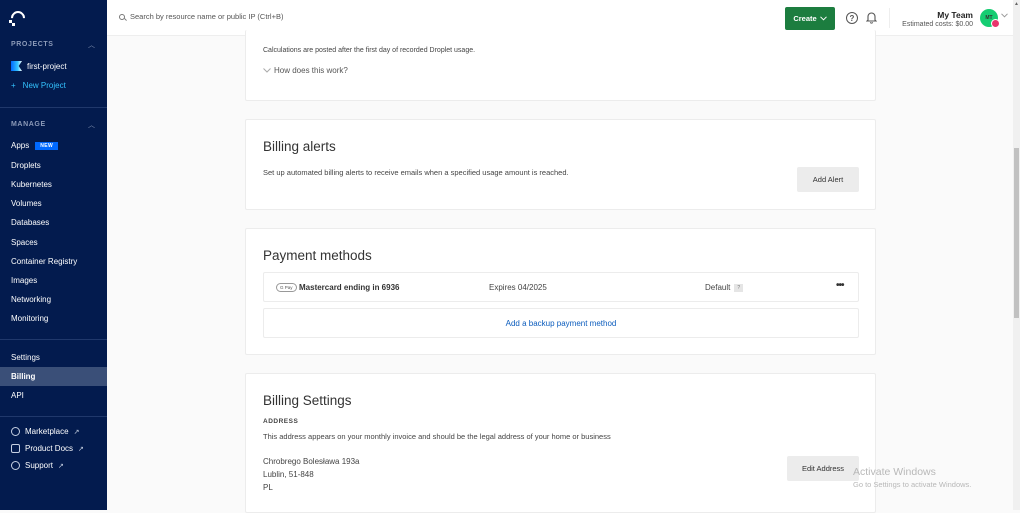 This screenshot has width=1020, height=513. I want to click on add-backup-row: Add a backup payment method, so click(561, 323).